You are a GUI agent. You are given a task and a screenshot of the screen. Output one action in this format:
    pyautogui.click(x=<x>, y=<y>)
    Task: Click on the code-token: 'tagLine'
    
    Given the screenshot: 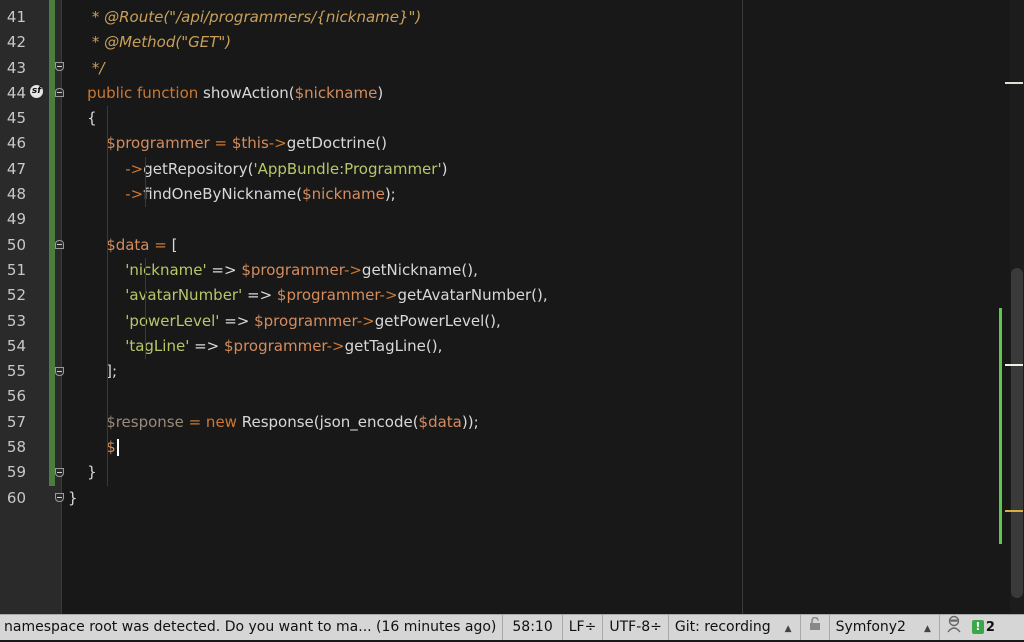 What is the action you would take?
    pyautogui.click(x=129, y=345)
    